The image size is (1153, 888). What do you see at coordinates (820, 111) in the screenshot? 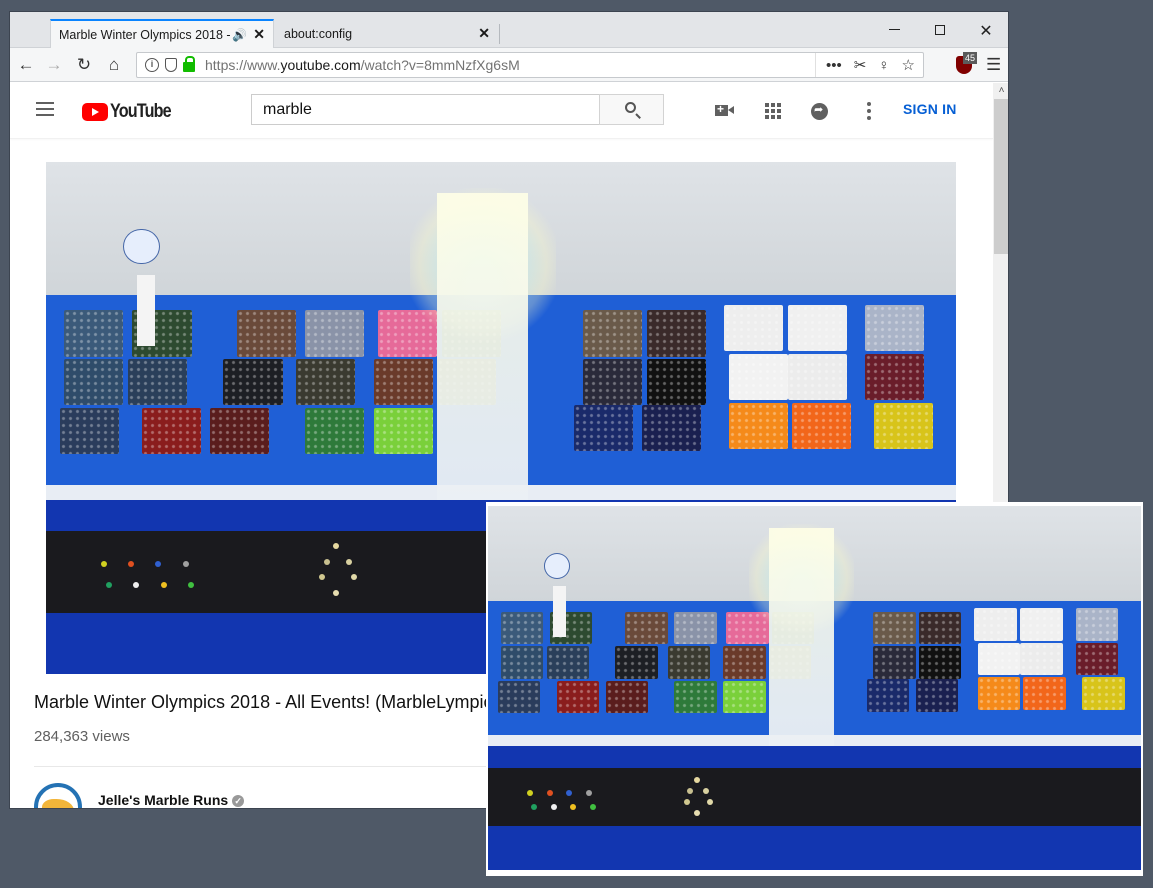
I see `messages-icon` at bounding box center [820, 111].